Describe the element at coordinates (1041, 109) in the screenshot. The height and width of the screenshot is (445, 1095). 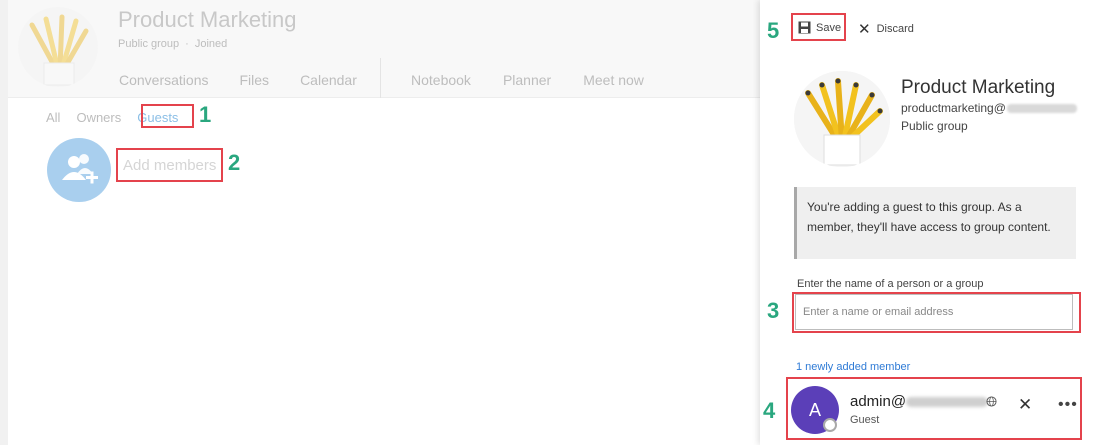
I see `redacted-text` at that location.